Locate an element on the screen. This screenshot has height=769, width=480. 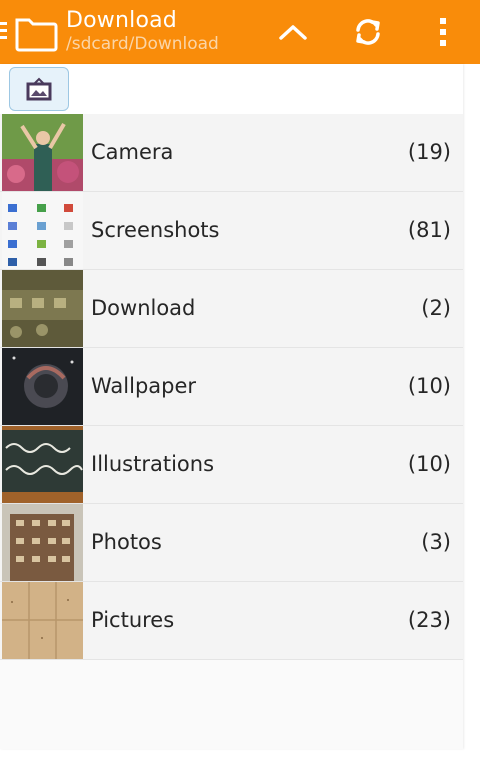
album-label: Camera is located at coordinates (132, 152).